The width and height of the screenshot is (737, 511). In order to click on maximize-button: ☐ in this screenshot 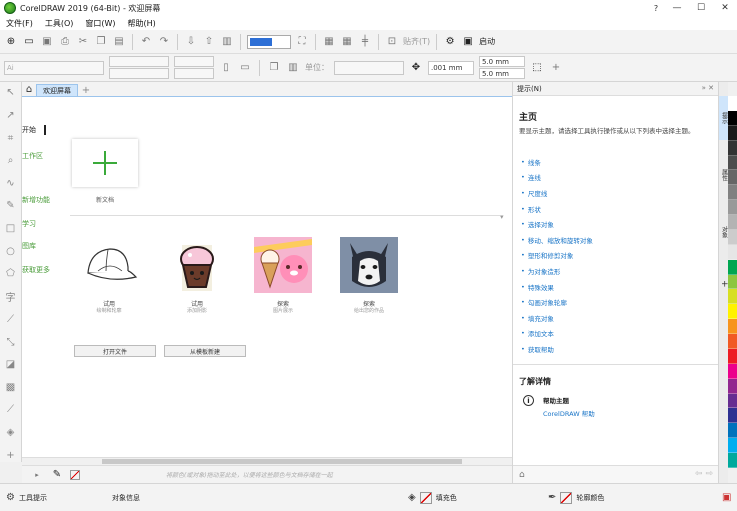, I will do `click(701, 8)`.